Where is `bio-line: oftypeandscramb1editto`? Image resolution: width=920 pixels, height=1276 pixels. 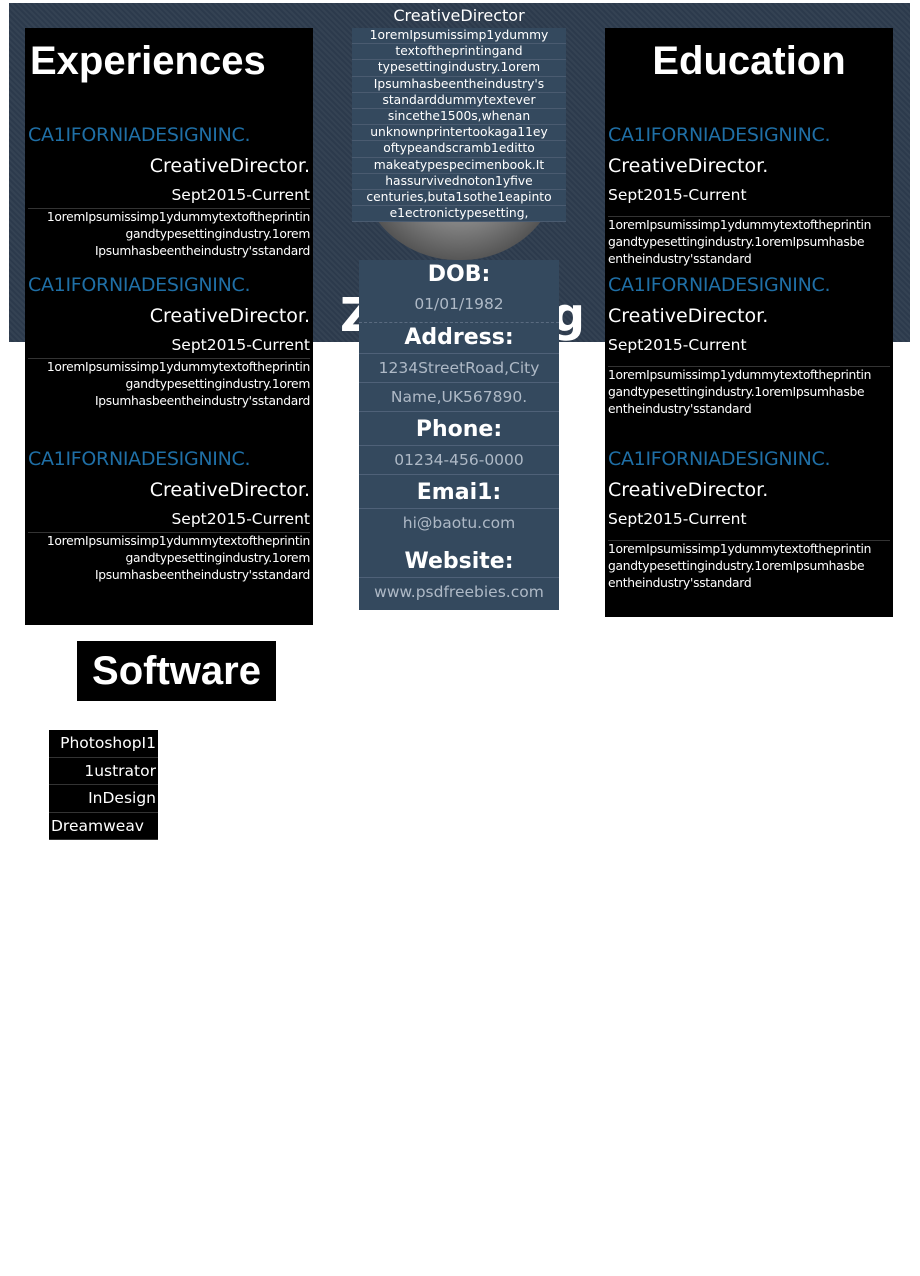
bio-line: oftypeandscramb1editto is located at coordinates (459, 149).